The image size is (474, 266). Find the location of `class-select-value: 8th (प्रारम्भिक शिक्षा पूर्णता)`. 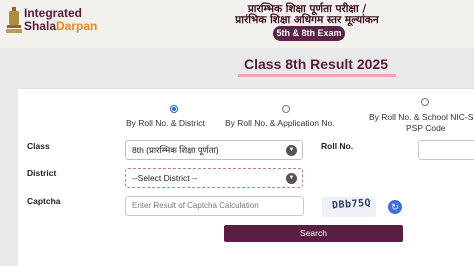

class-select-value: 8th (प्रारम्भिक शिक्षा पूर्णता) is located at coordinates (175, 150).